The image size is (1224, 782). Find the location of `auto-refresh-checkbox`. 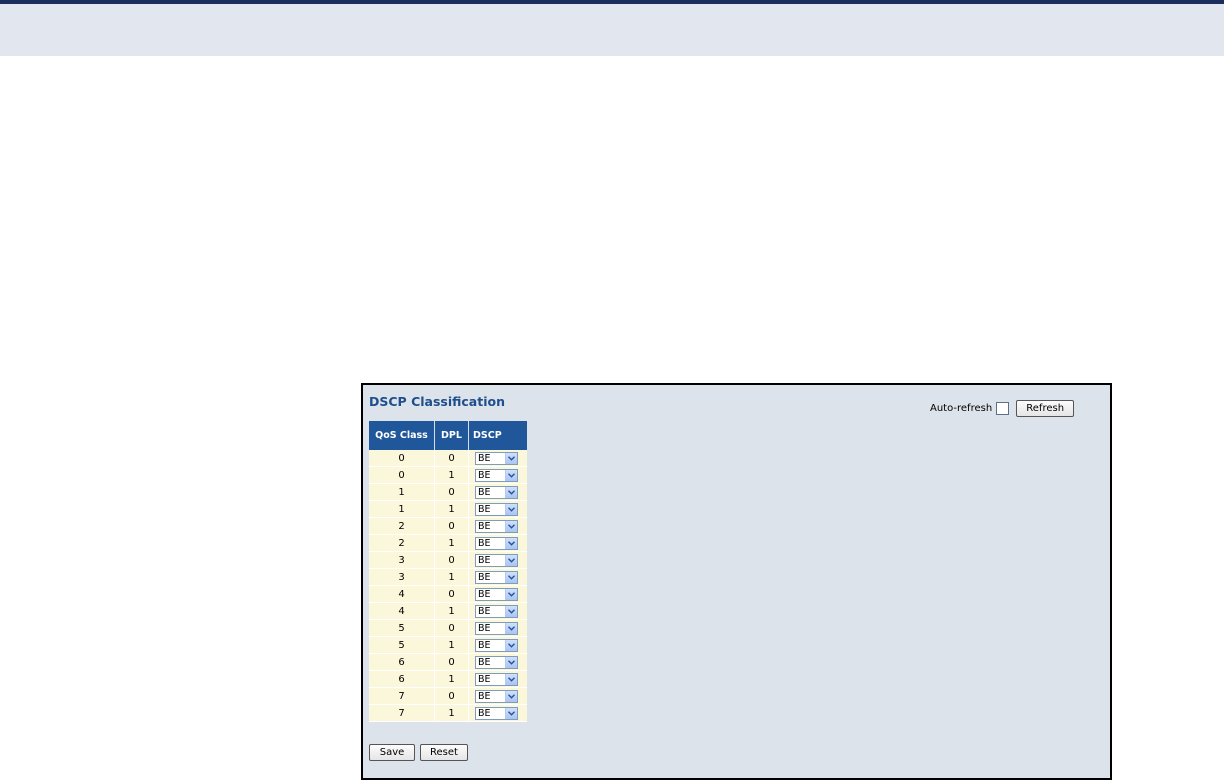

auto-refresh-checkbox is located at coordinates (1003, 408).